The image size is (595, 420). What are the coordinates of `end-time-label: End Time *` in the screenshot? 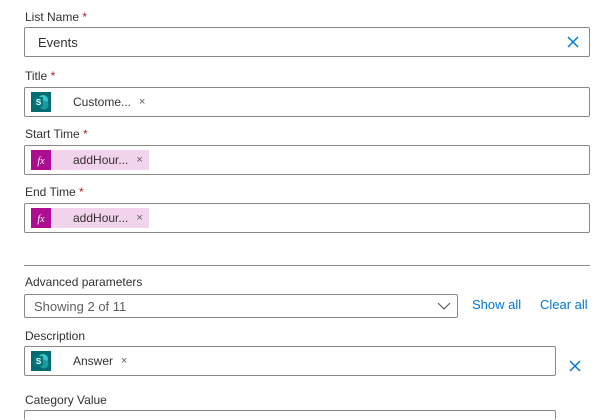 It's located at (54, 192).